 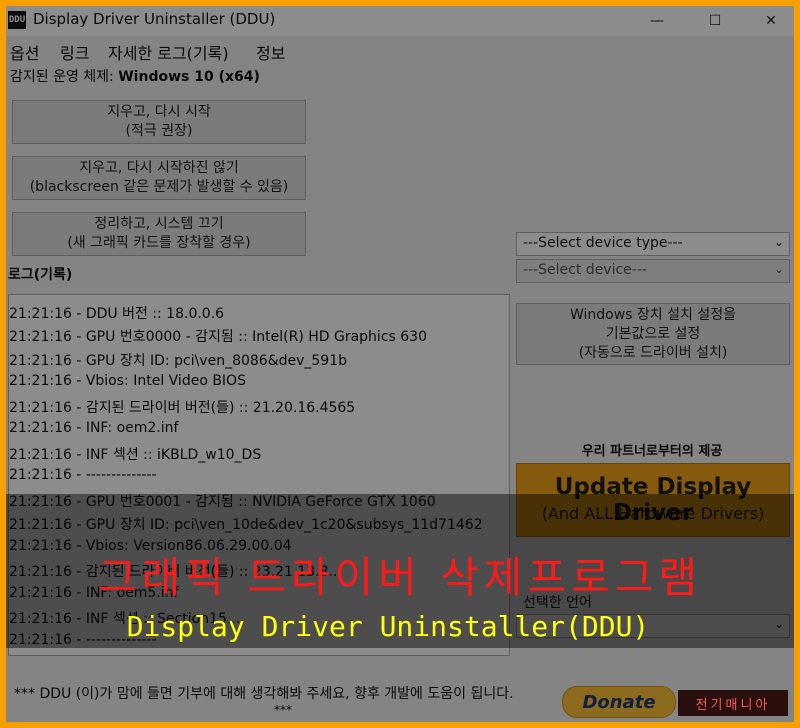 What do you see at coordinates (388, 626) in the screenshot?
I see `overlay-subtitle: Display Driver Uninstaller(DDU)` at bounding box center [388, 626].